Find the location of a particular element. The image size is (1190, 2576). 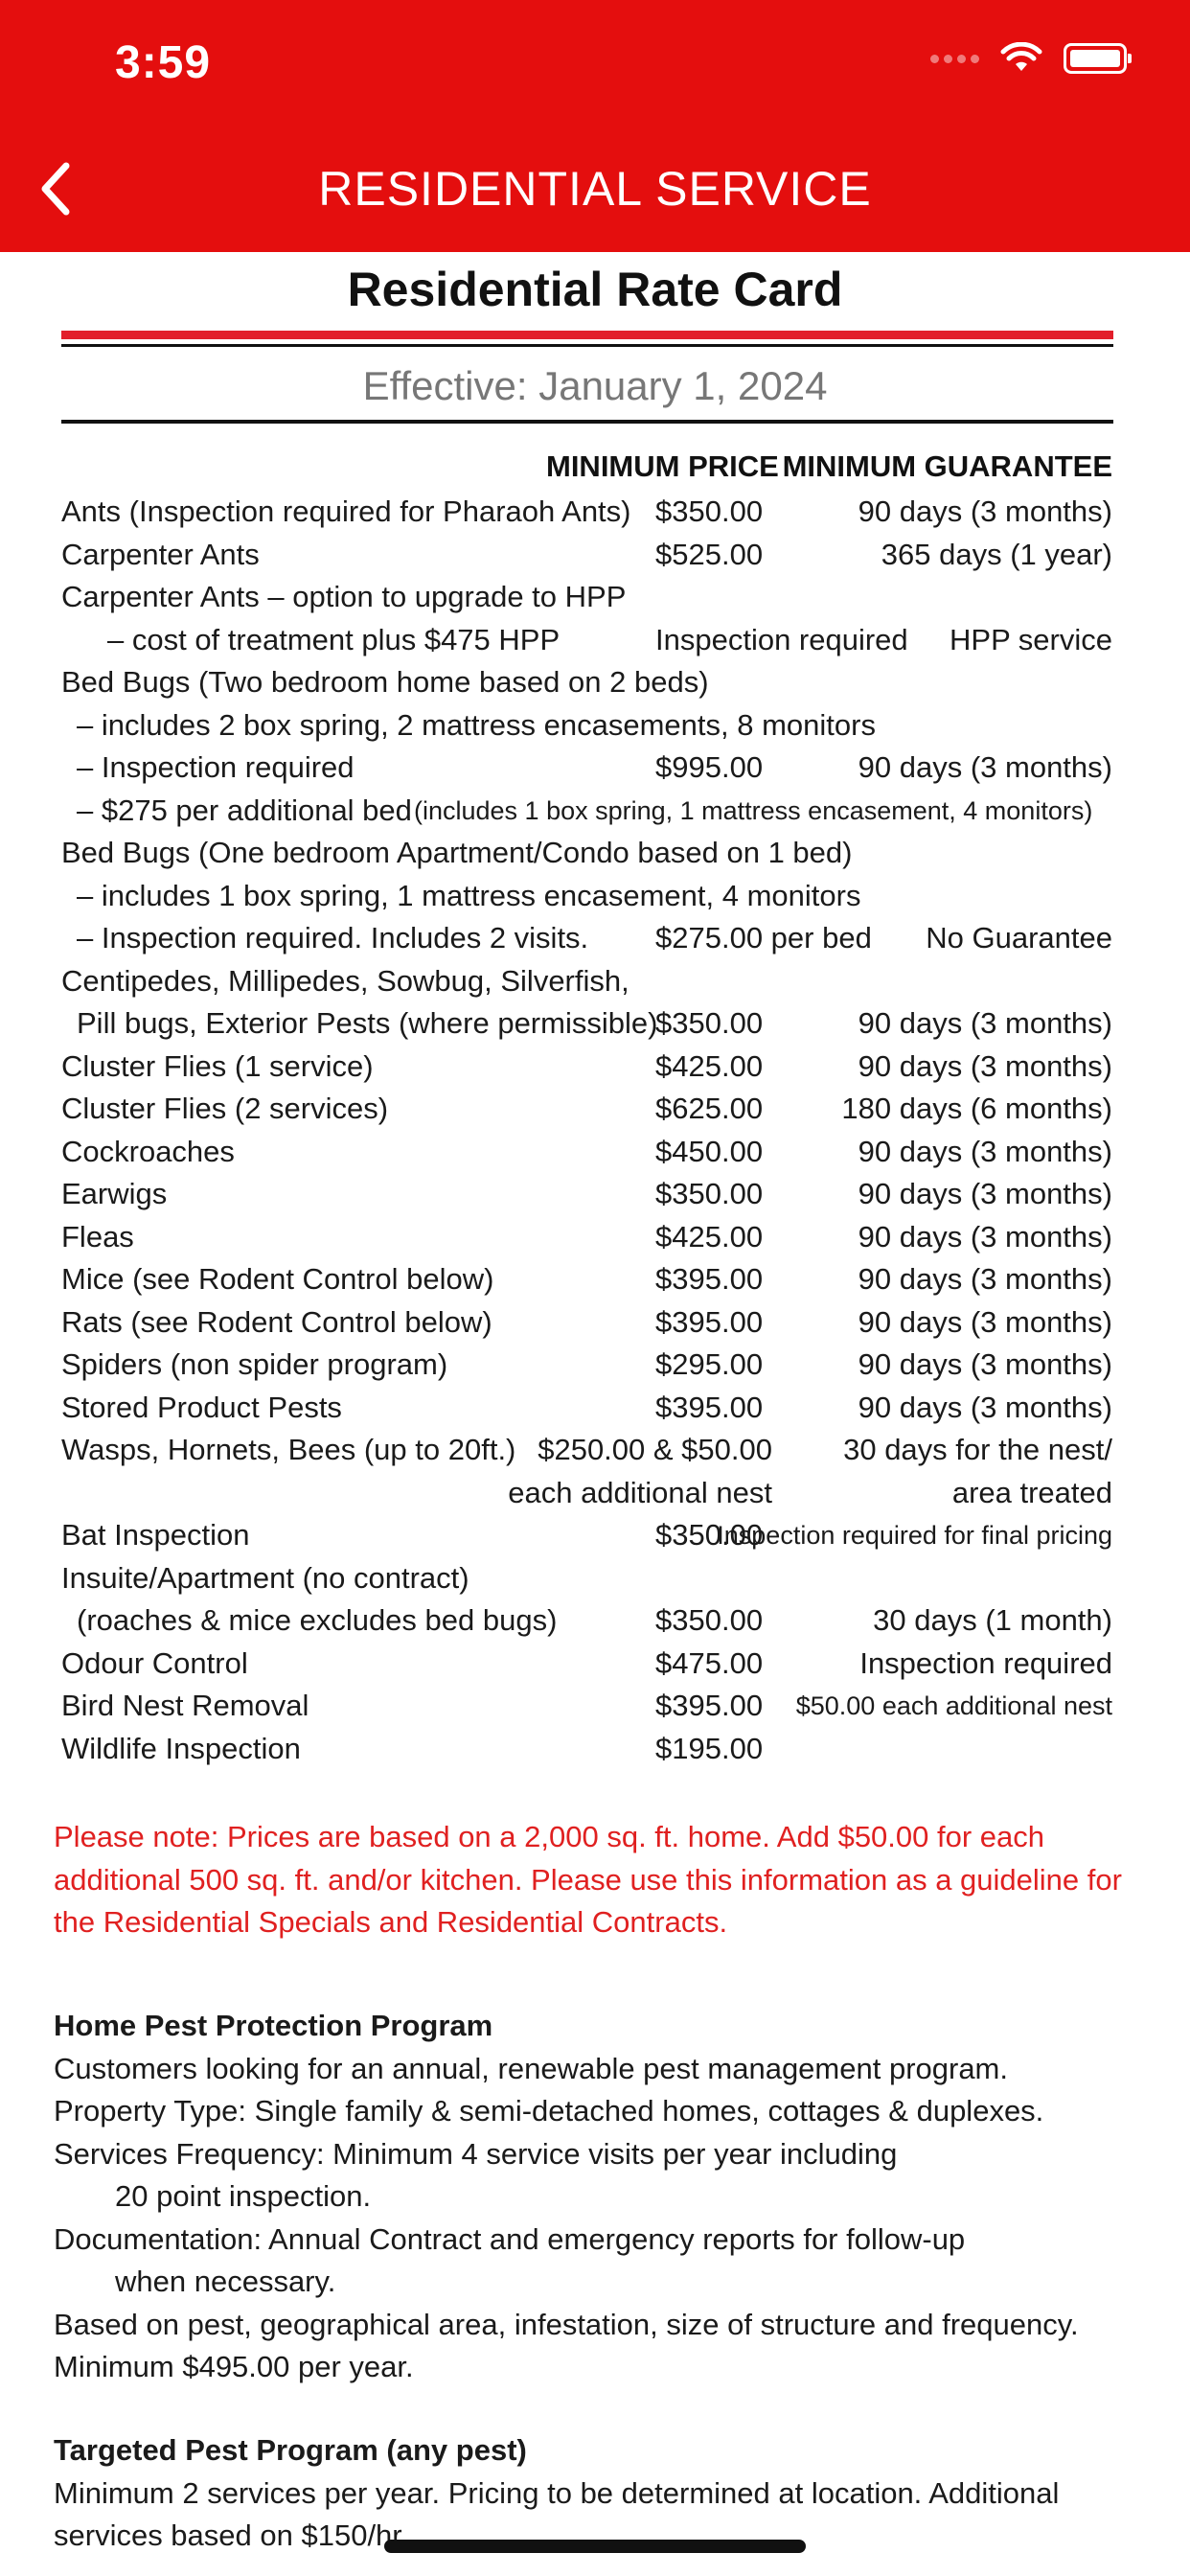

rate-label: Bat Inspection is located at coordinates (155, 1535).